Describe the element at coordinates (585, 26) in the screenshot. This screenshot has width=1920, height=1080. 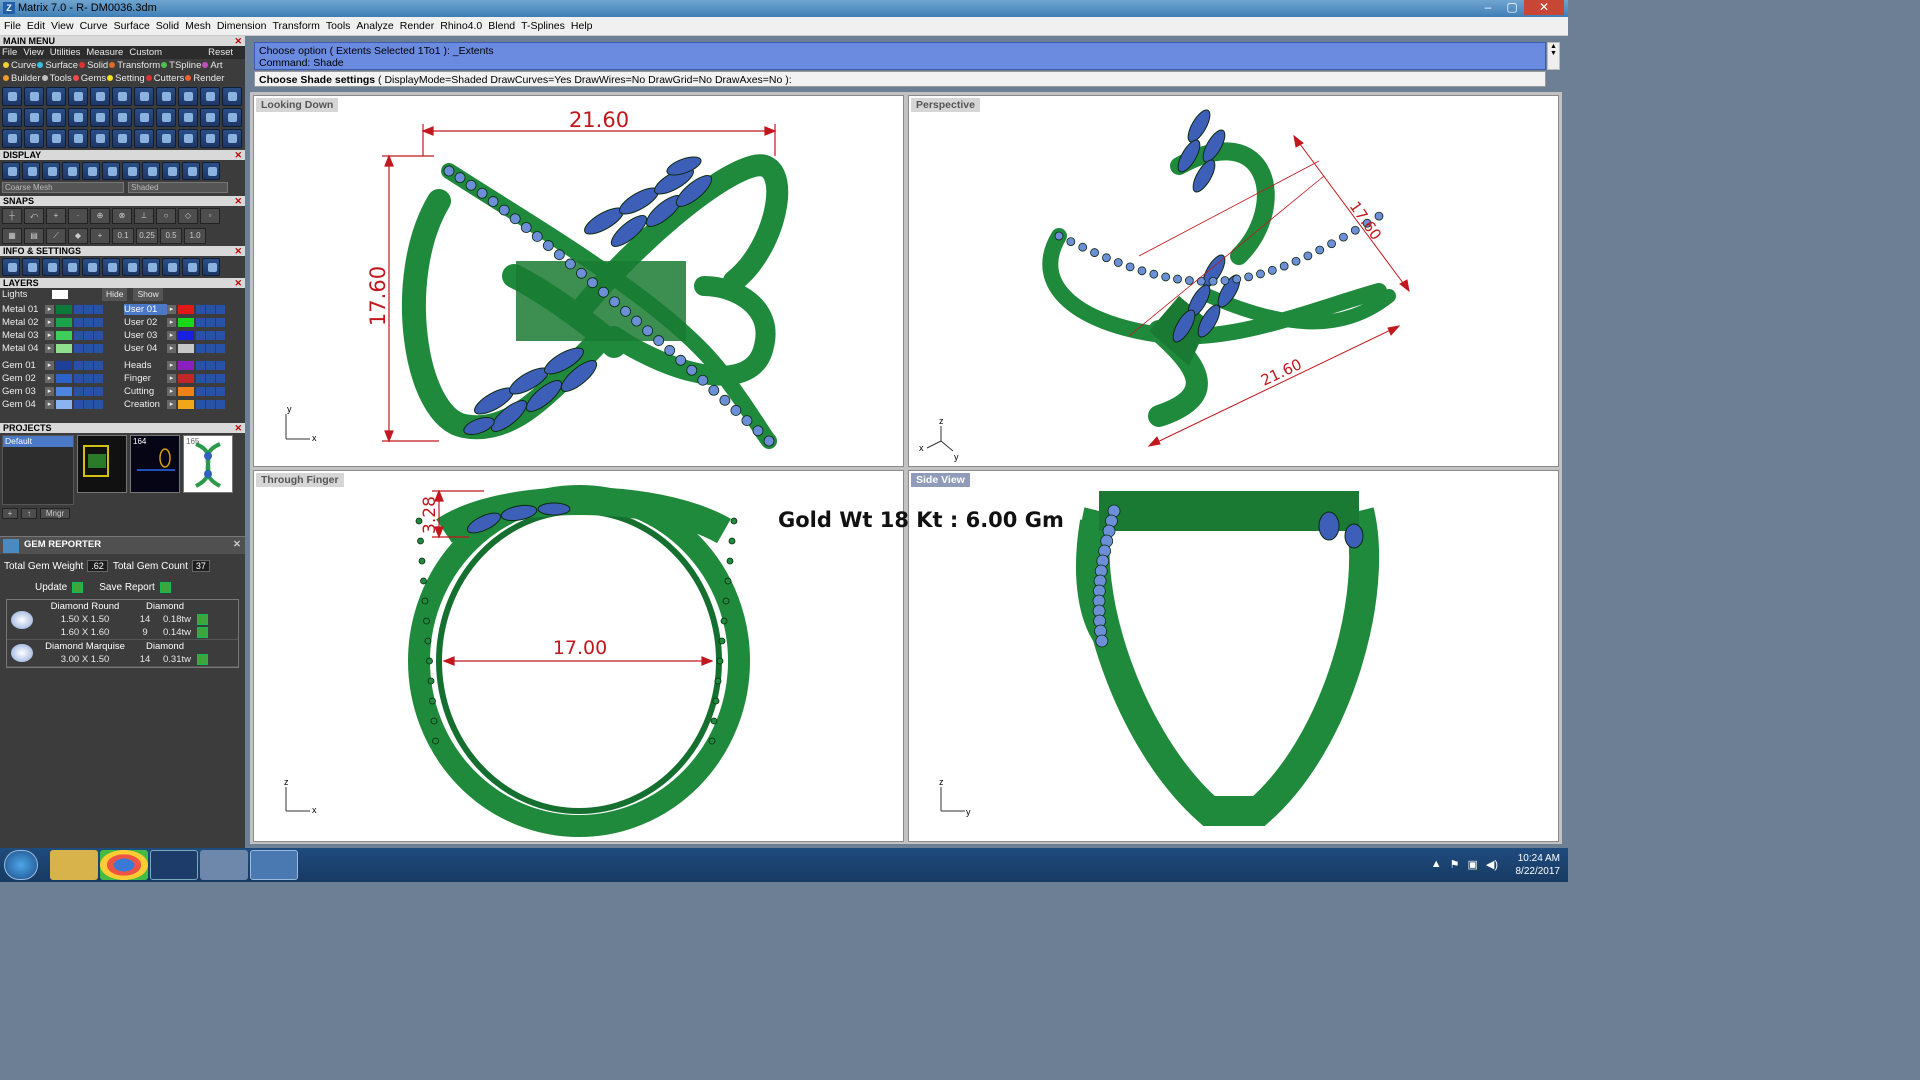
I see `menu-help: Help` at that location.